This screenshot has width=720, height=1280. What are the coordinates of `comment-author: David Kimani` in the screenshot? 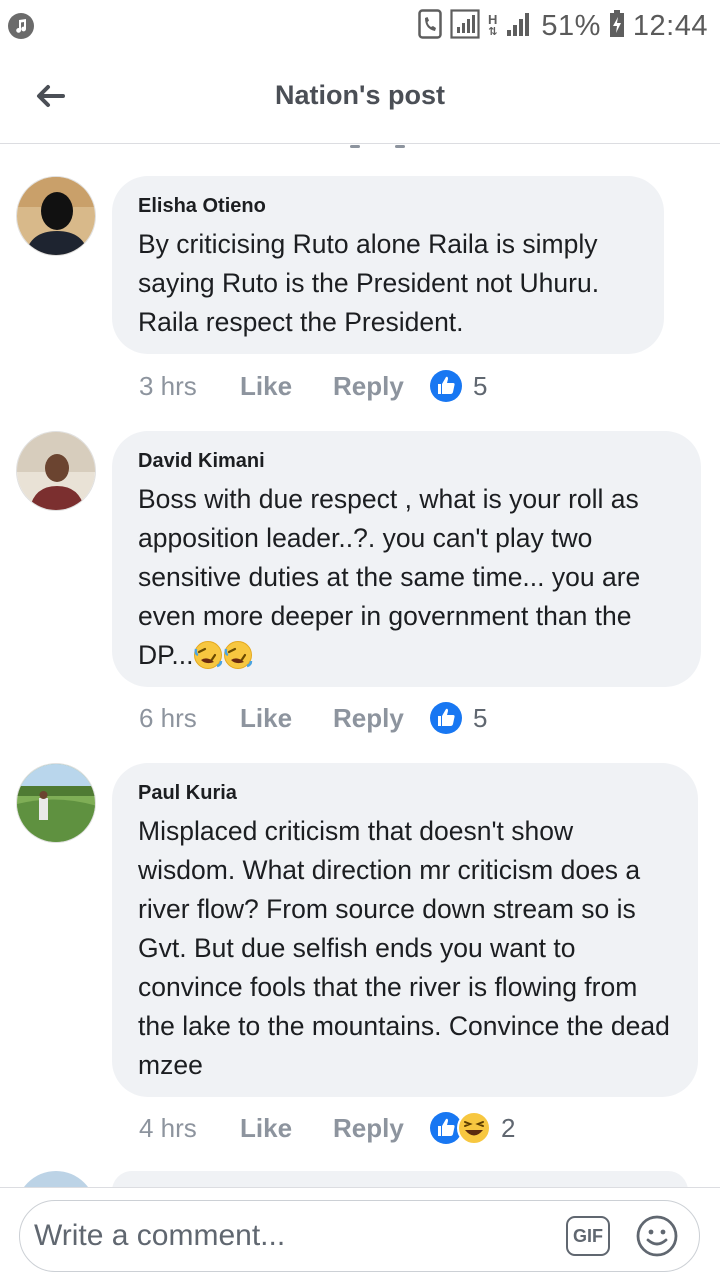 It's located at (407, 461).